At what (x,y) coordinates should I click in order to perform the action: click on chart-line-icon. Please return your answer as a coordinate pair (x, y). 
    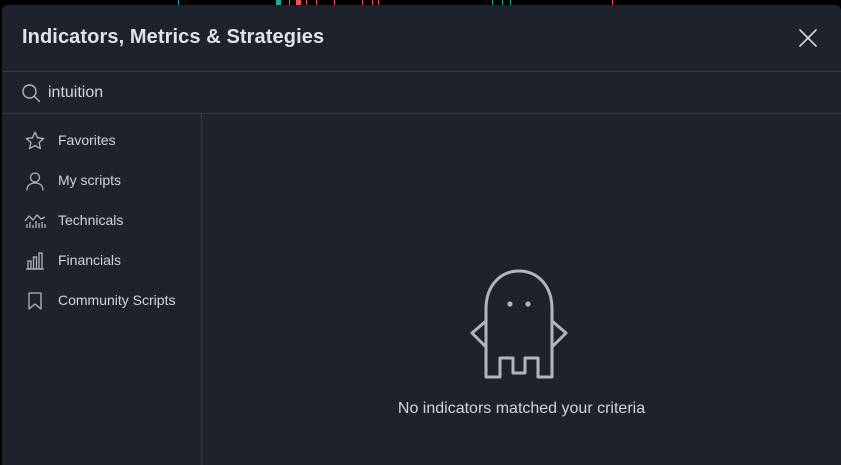
    Looking at the image, I should click on (35, 221).